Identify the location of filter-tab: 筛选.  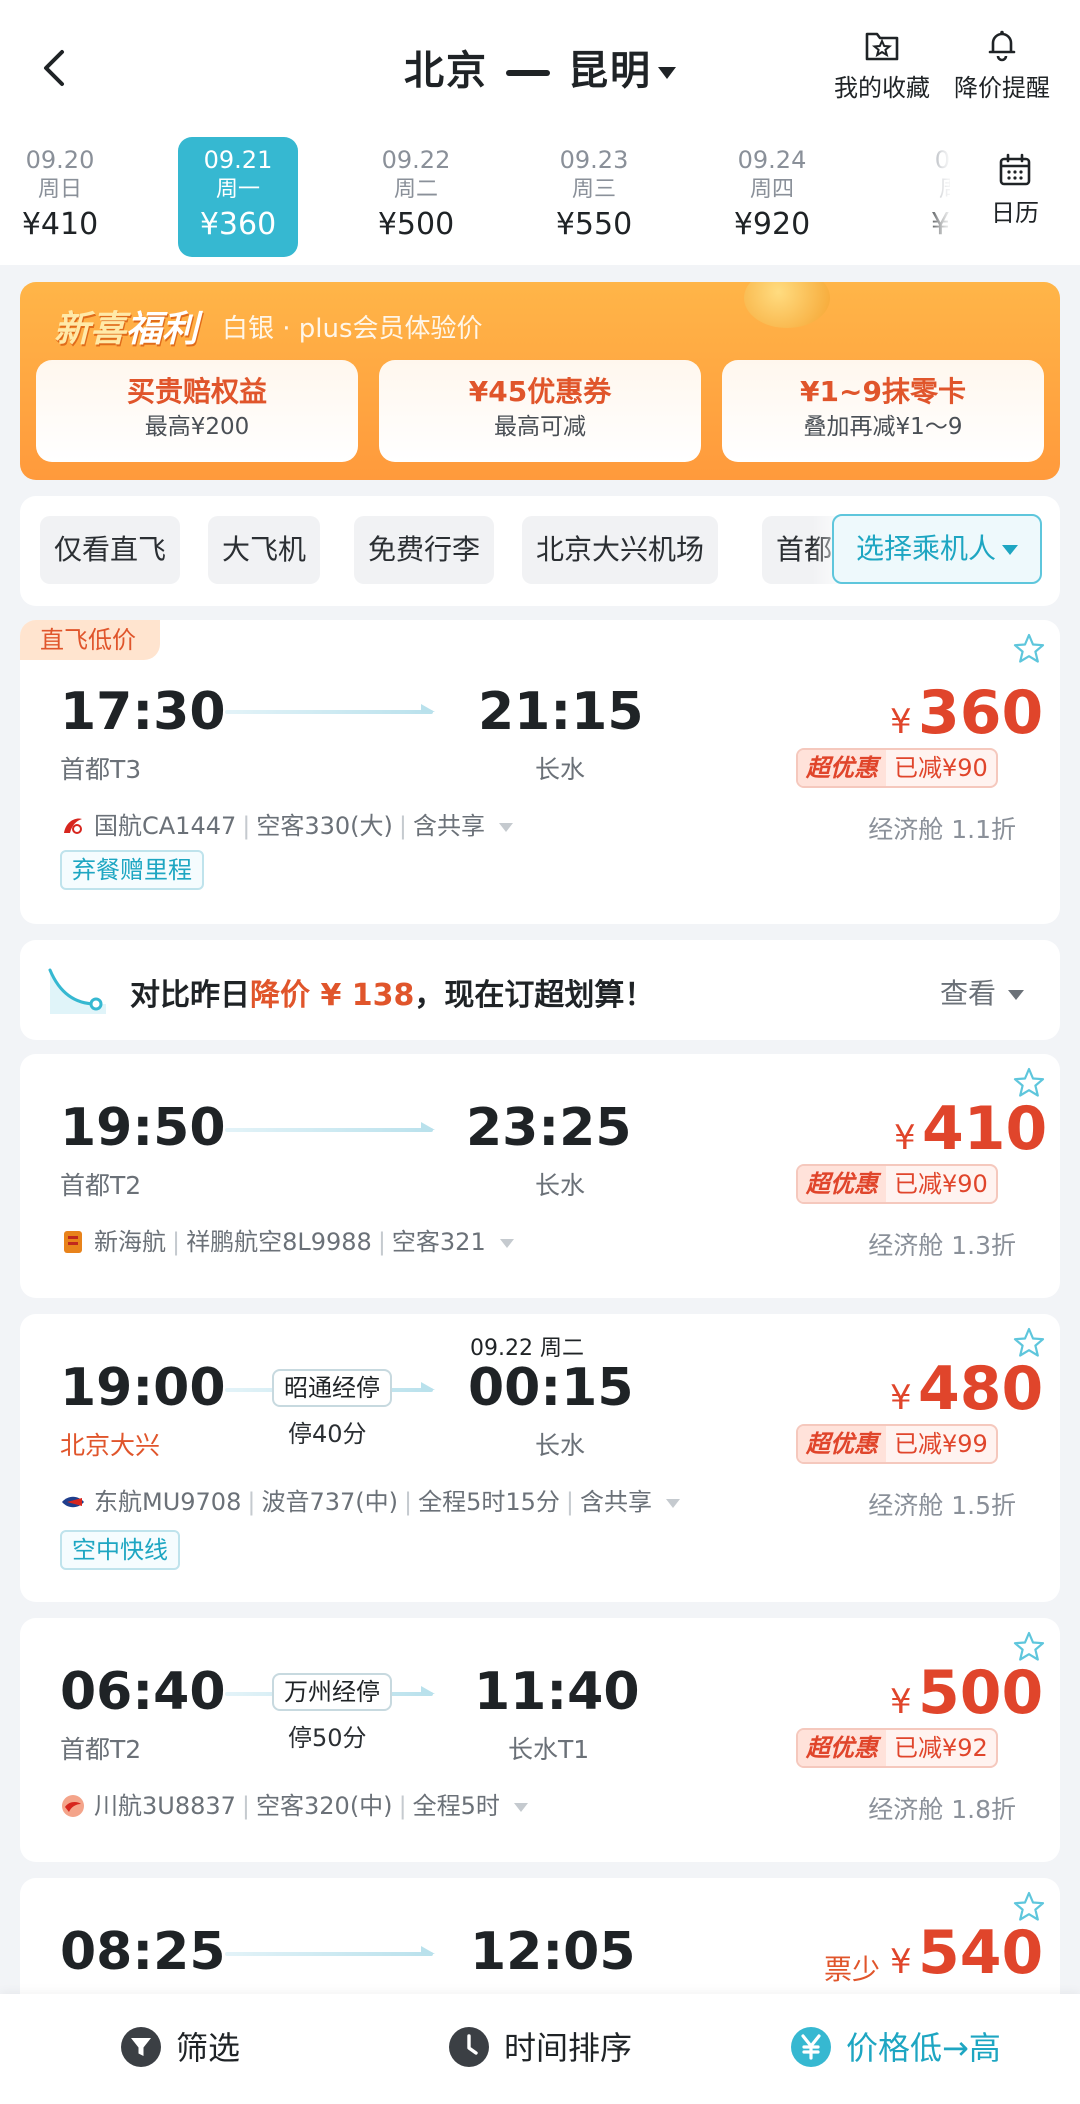
(180, 2048).